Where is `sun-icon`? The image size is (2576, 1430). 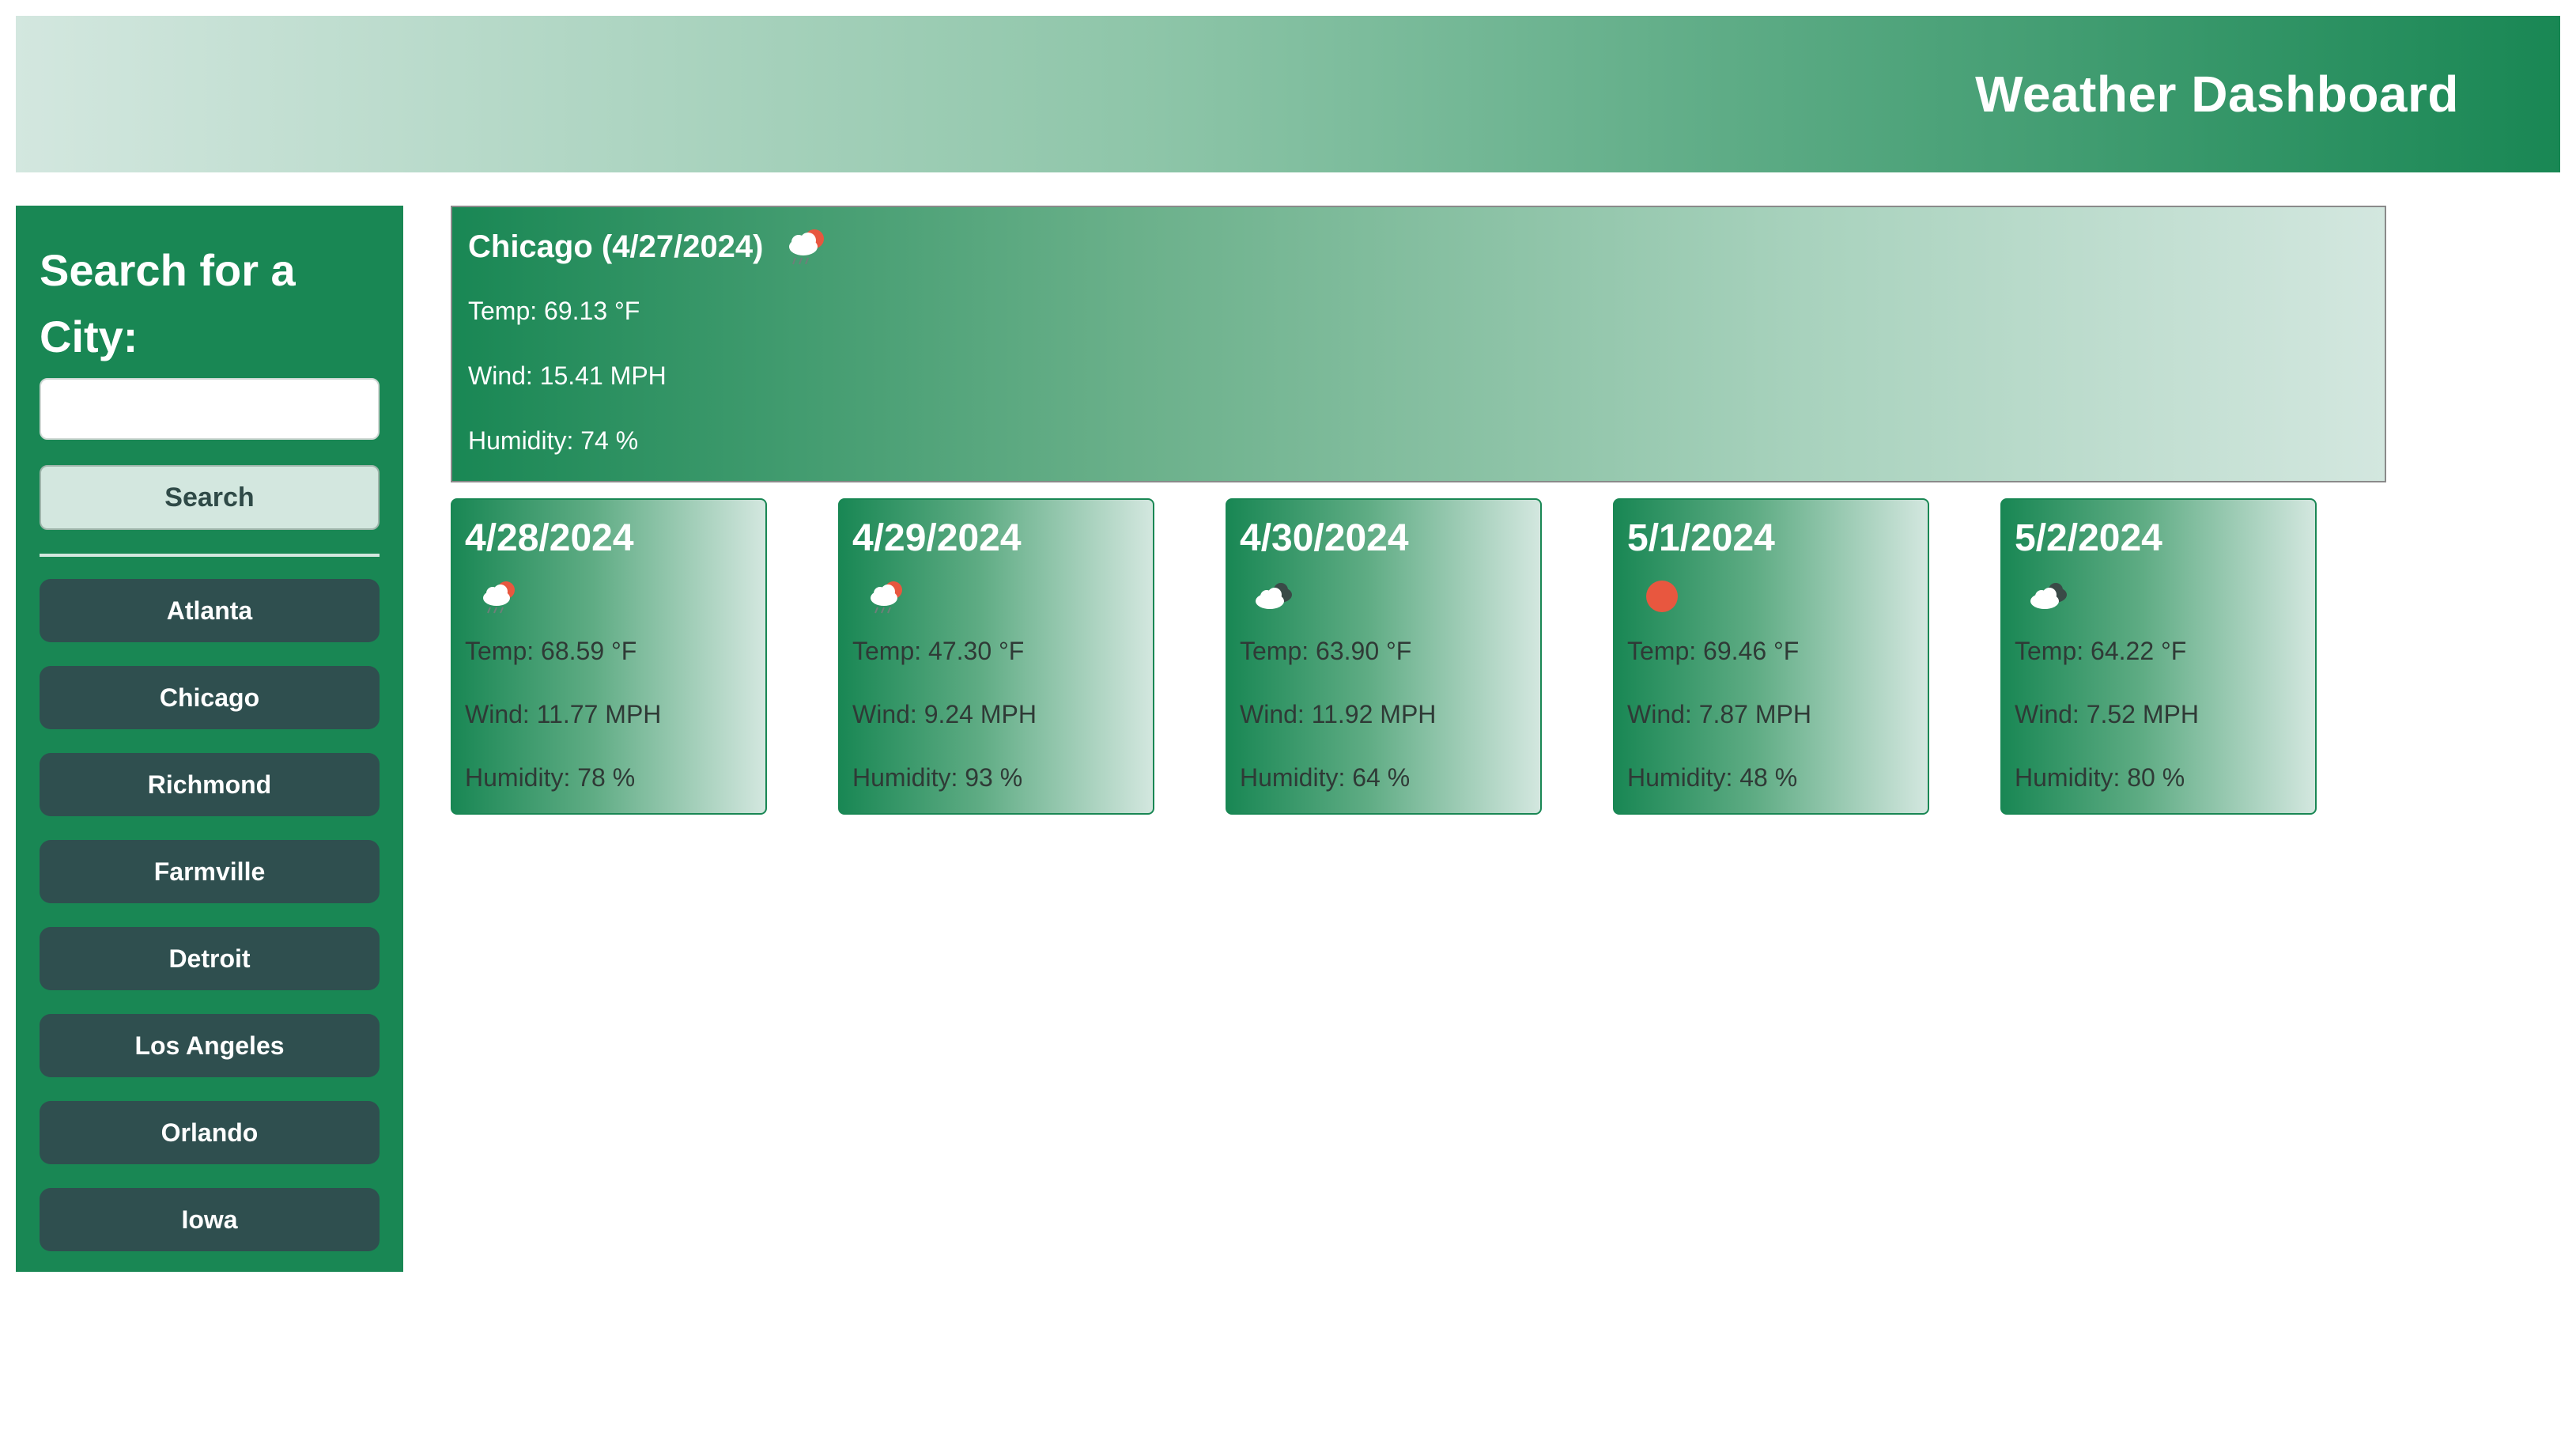
sun-icon is located at coordinates (1662, 596).